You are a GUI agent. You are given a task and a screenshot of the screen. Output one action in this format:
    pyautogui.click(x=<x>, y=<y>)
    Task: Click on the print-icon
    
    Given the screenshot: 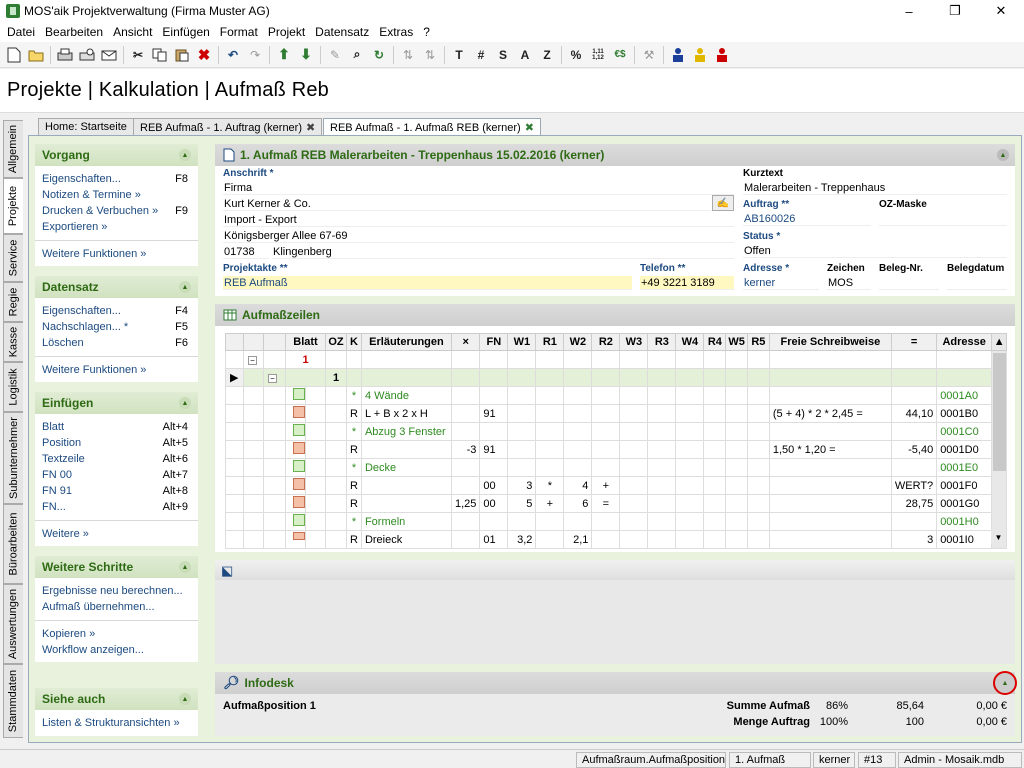 What is the action you would take?
    pyautogui.click(x=65, y=55)
    